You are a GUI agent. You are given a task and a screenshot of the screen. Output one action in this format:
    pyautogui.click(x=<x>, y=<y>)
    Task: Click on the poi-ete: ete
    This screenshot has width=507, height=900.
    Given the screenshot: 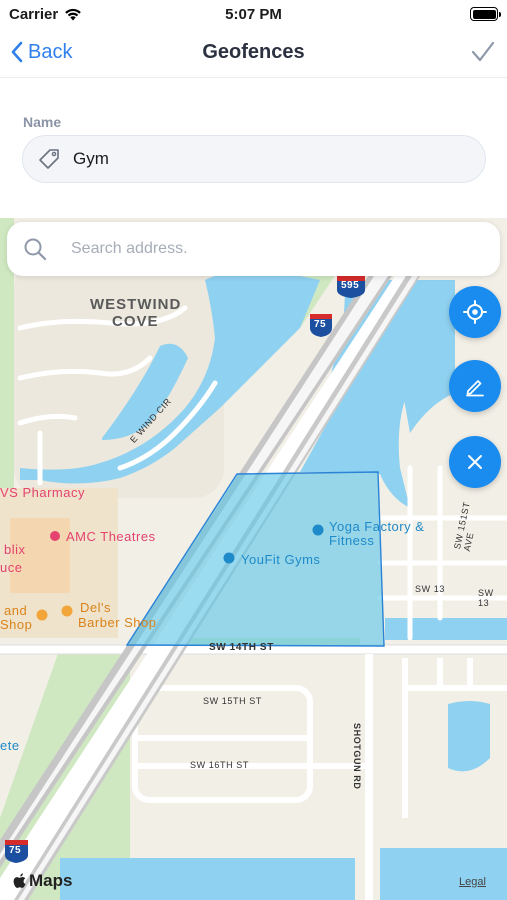 What is the action you would take?
    pyautogui.click(x=10, y=745)
    